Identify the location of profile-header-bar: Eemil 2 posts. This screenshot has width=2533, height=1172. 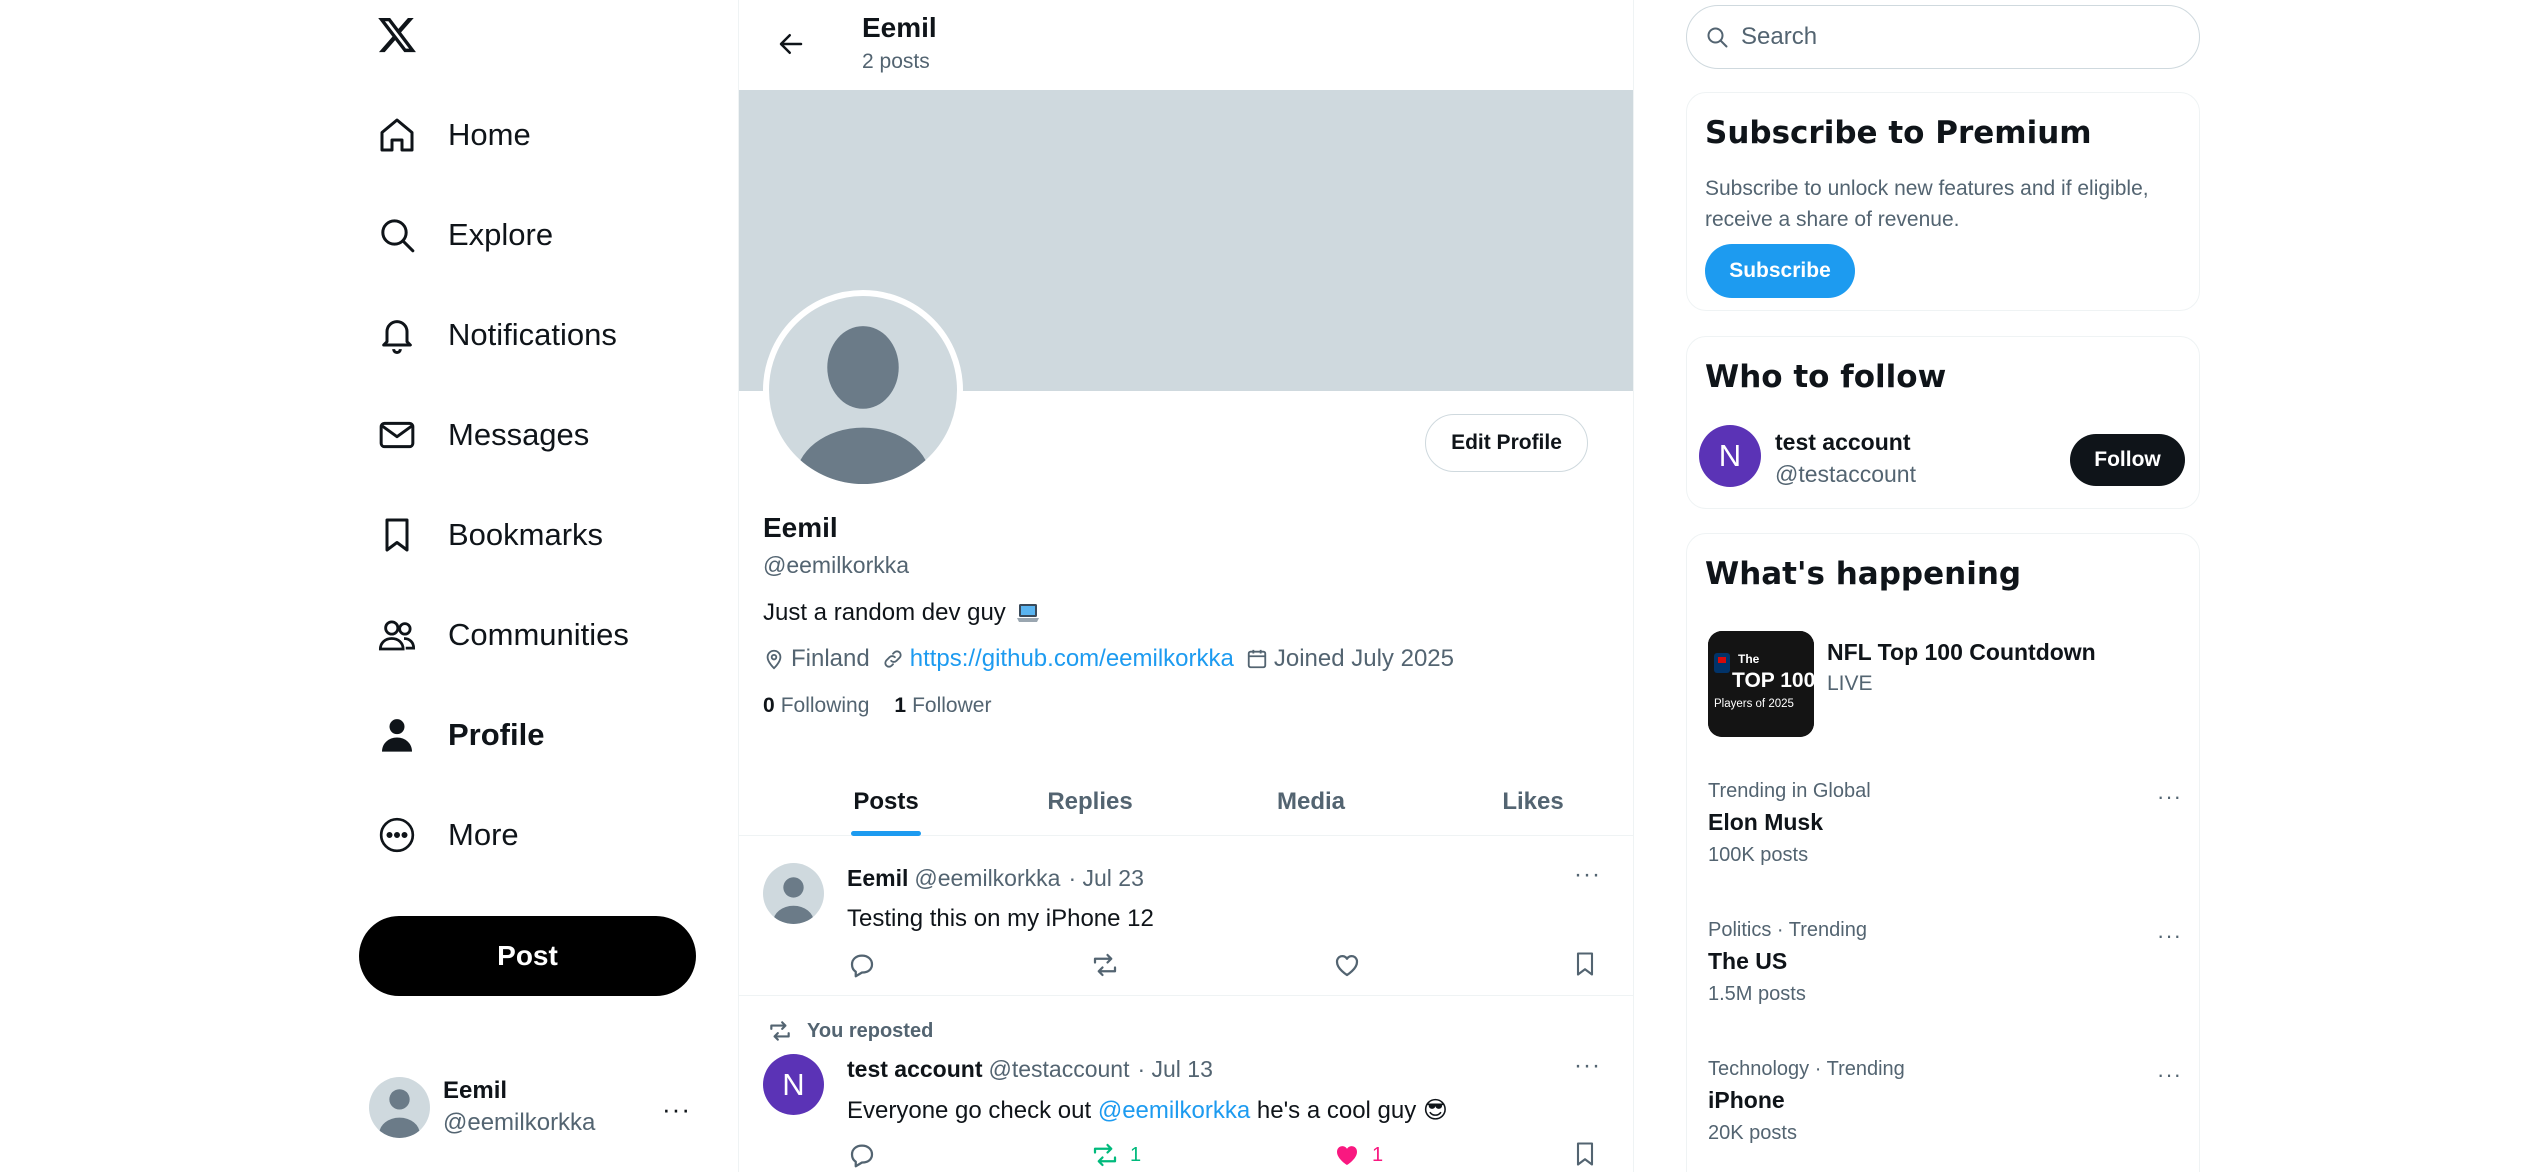
(1186, 45).